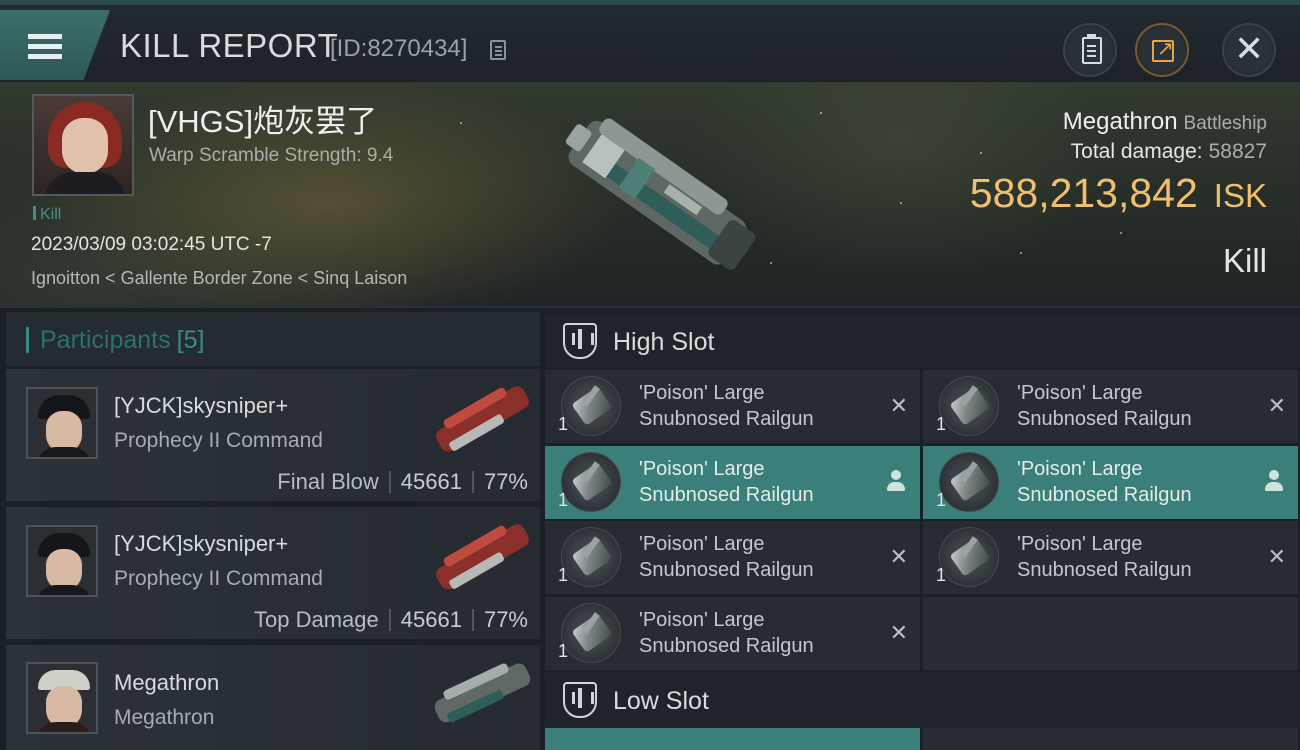 This screenshot has width=1300, height=750. Describe the element at coordinates (661, 701) in the screenshot. I see `low-slot-label: Low Slot` at that location.